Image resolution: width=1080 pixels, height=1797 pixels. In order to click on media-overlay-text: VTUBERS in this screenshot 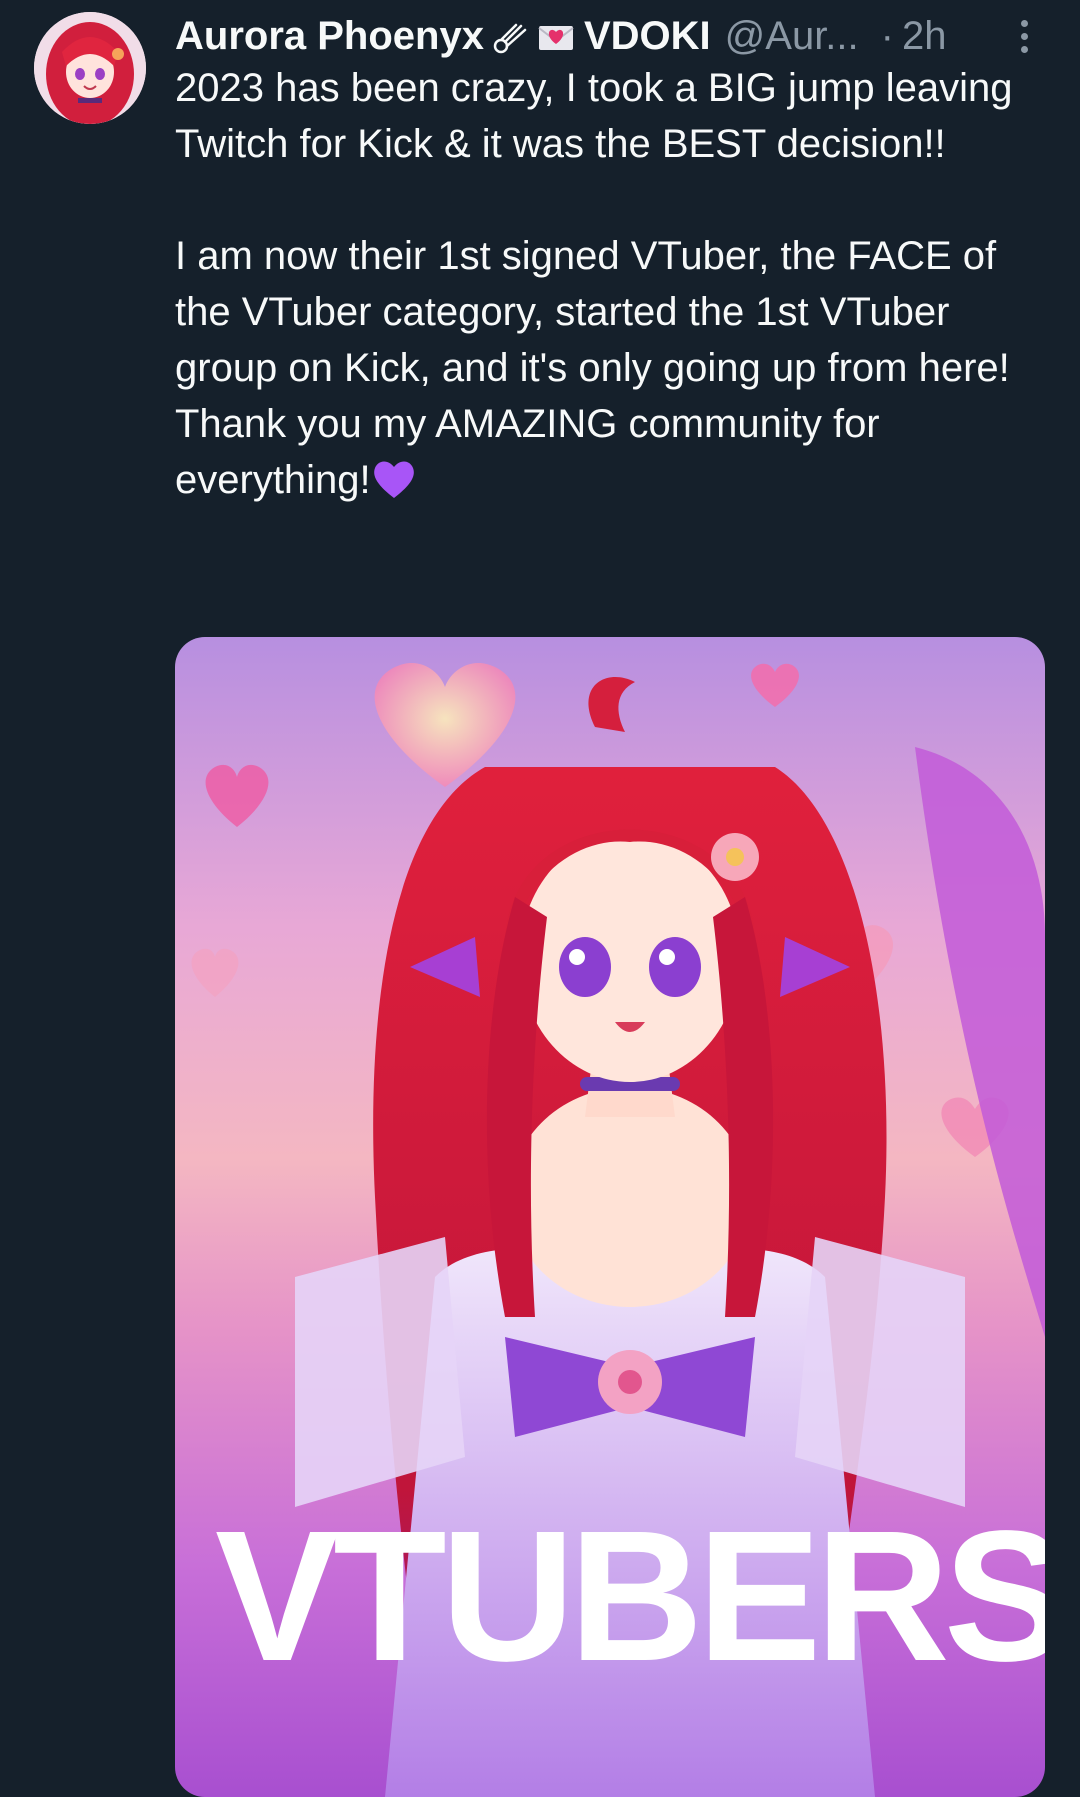, I will do `click(630, 1596)`.